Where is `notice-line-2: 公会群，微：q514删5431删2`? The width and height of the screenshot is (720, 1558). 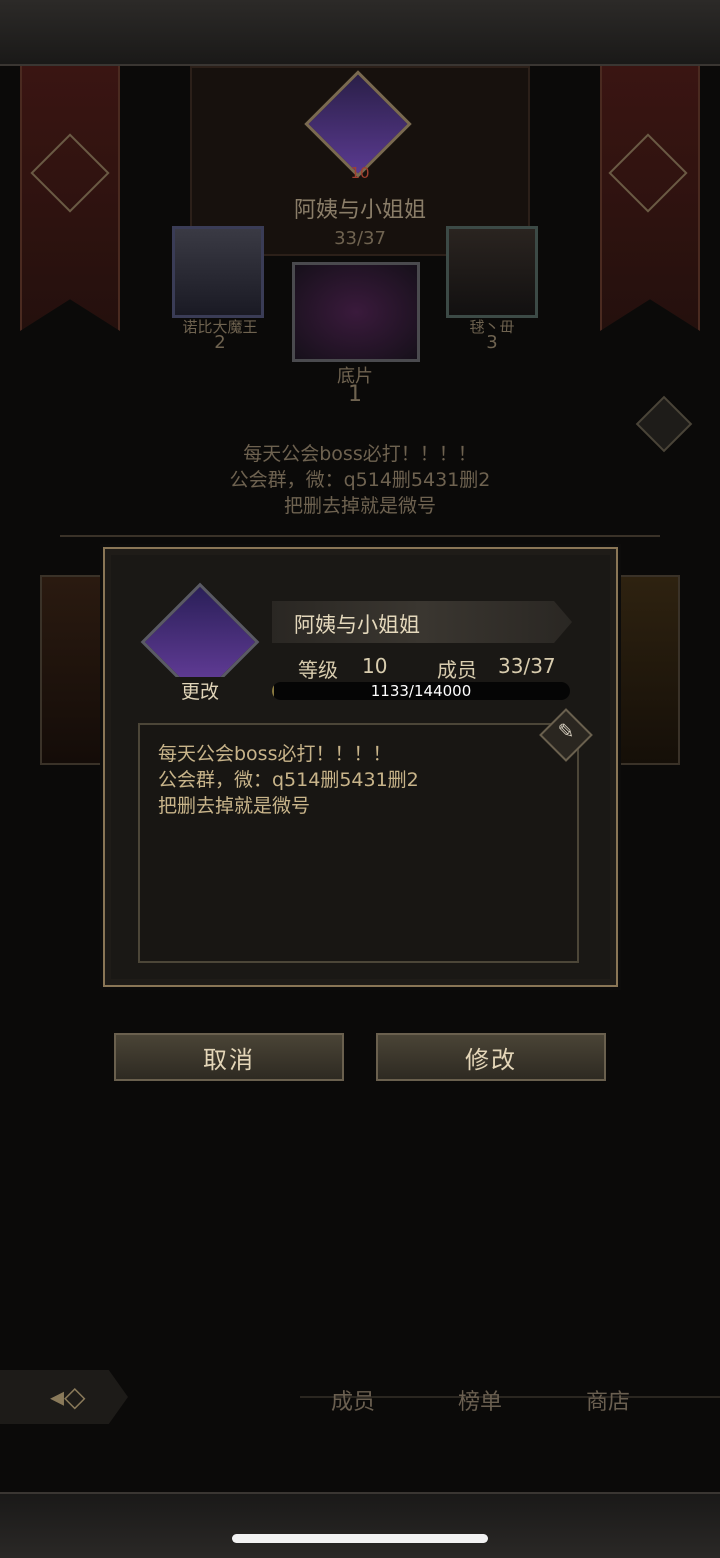
notice-line-2: 公会群，微：q514删5431删2 is located at coordinates (288, 780).